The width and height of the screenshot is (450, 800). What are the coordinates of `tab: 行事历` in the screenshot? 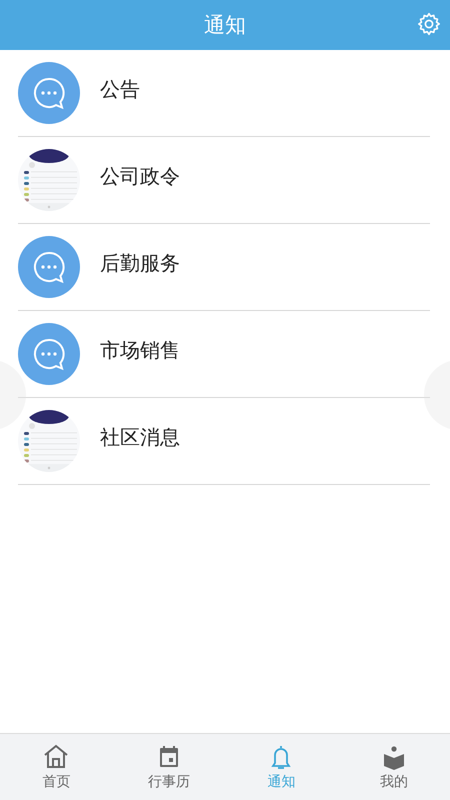 It's located at (168, 767).